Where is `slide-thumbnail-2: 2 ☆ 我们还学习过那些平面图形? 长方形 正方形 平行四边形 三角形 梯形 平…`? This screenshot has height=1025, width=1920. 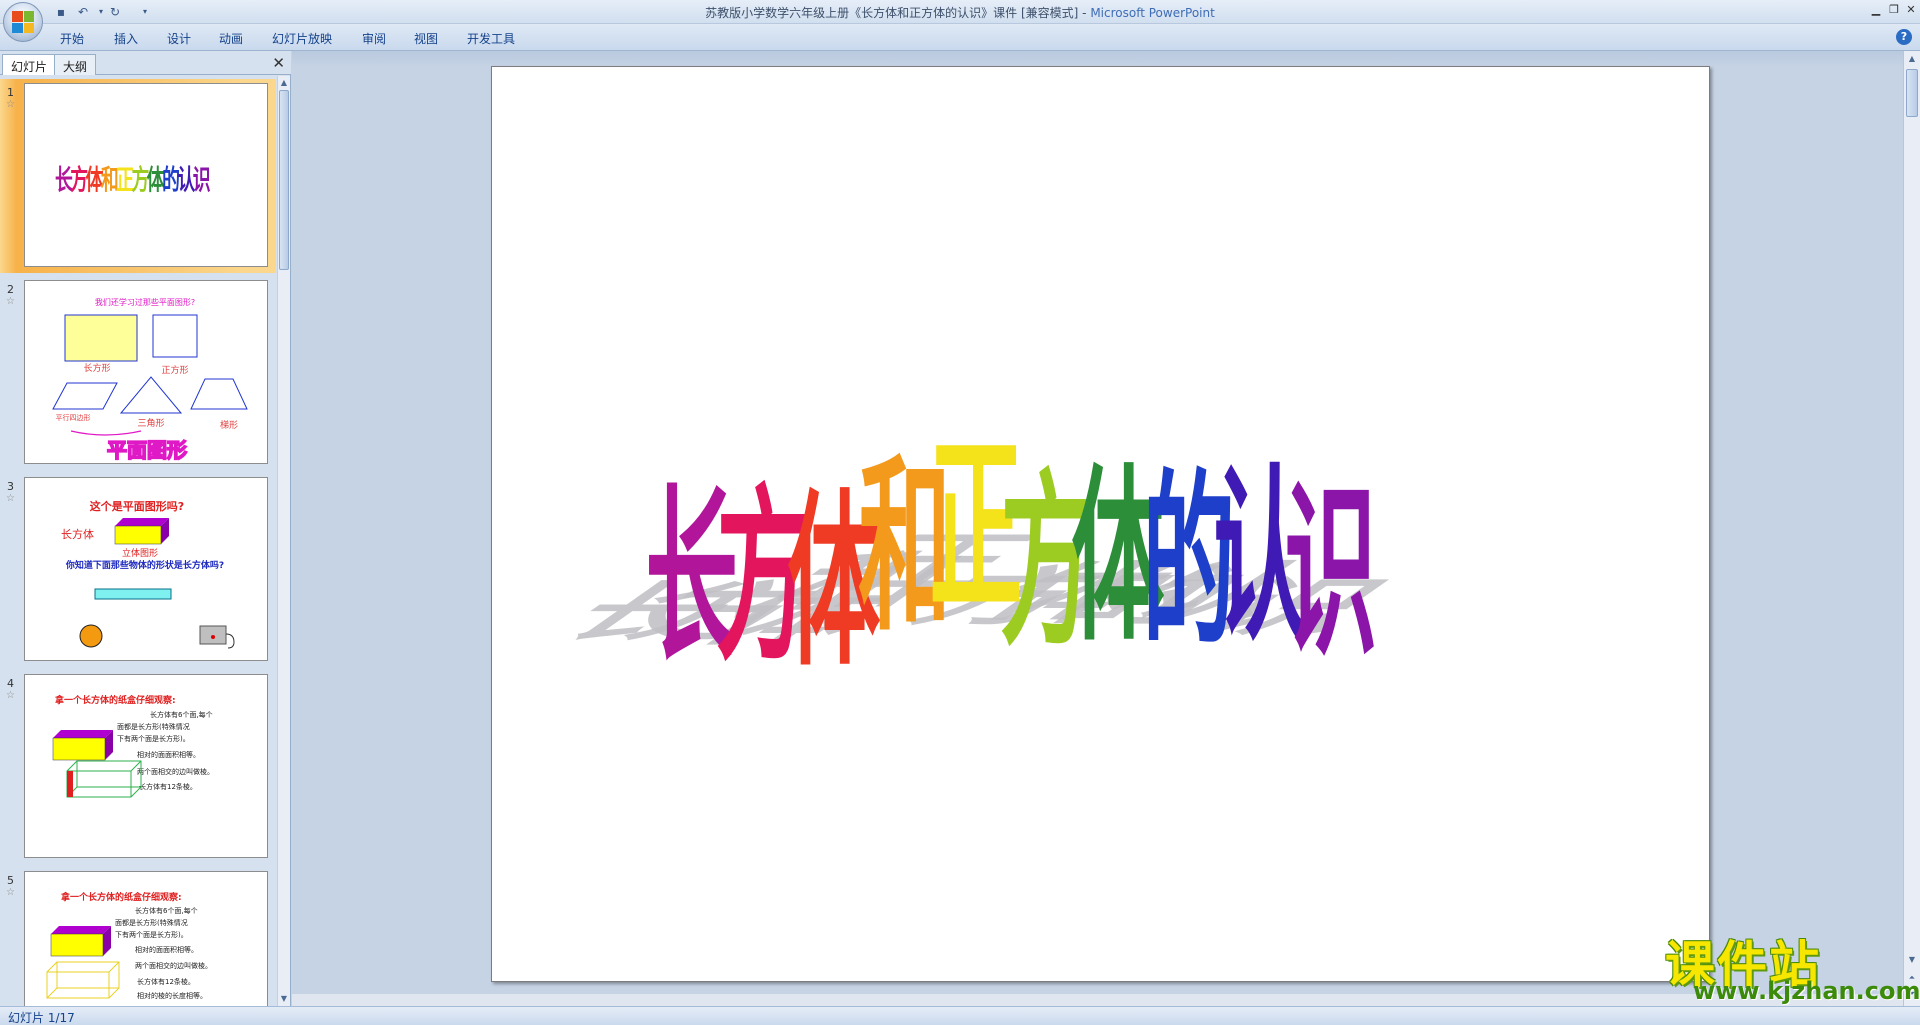
slide-thumbnail-2: 2 ☆ 我们还学习过那些平面图形? 长方形 正方形 平行四边形 三角形 梯形 平… is located at coordinates (138, 373).